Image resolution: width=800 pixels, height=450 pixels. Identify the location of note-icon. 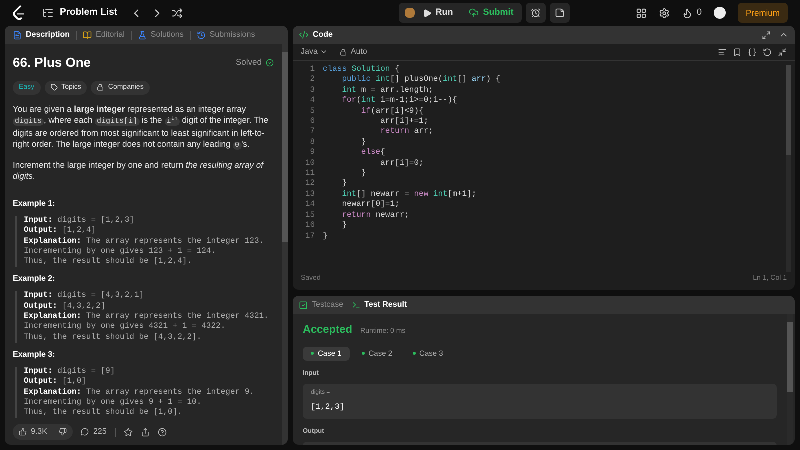
(559, 13).